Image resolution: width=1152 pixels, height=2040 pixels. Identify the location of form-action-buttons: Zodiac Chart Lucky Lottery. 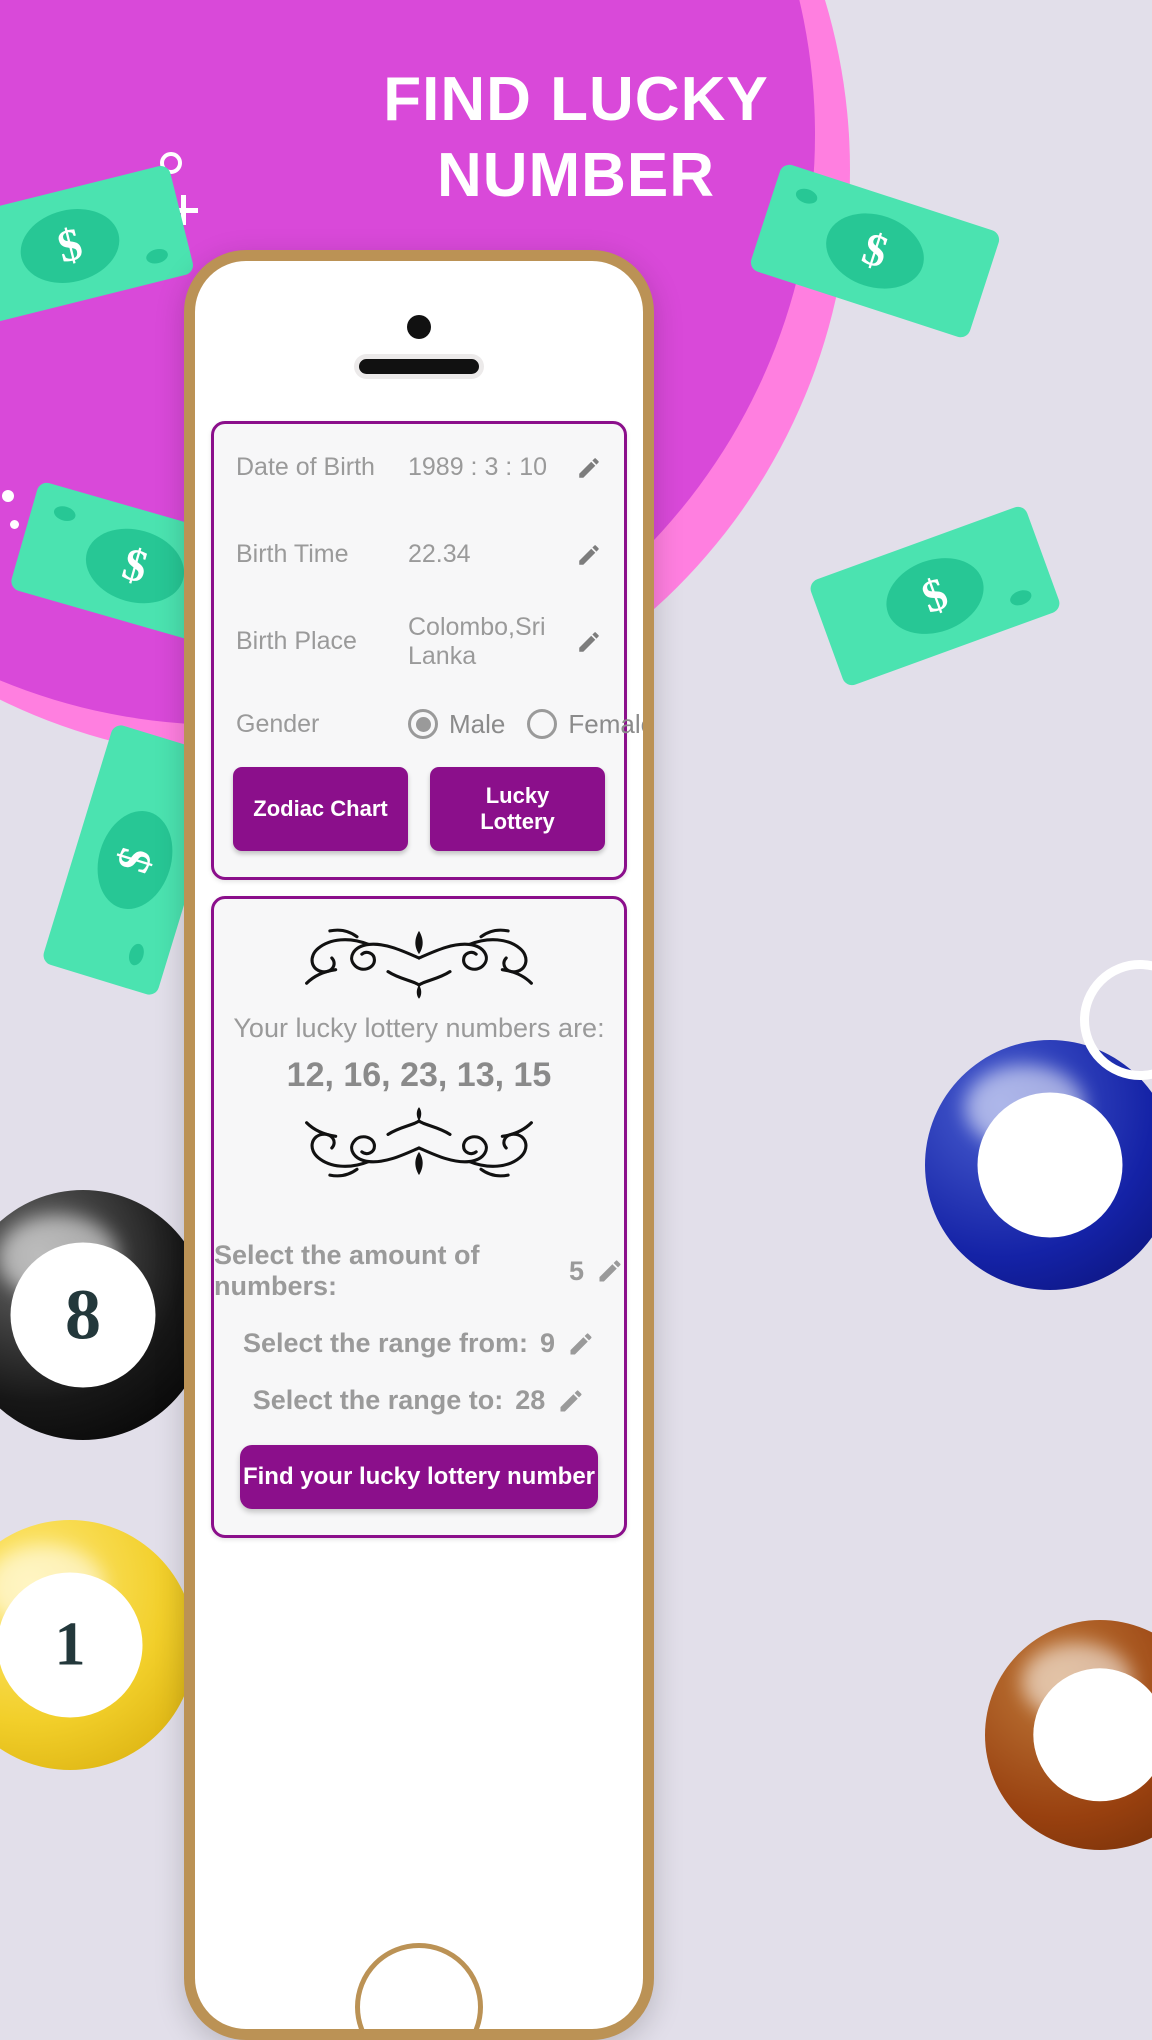
(419, 820).